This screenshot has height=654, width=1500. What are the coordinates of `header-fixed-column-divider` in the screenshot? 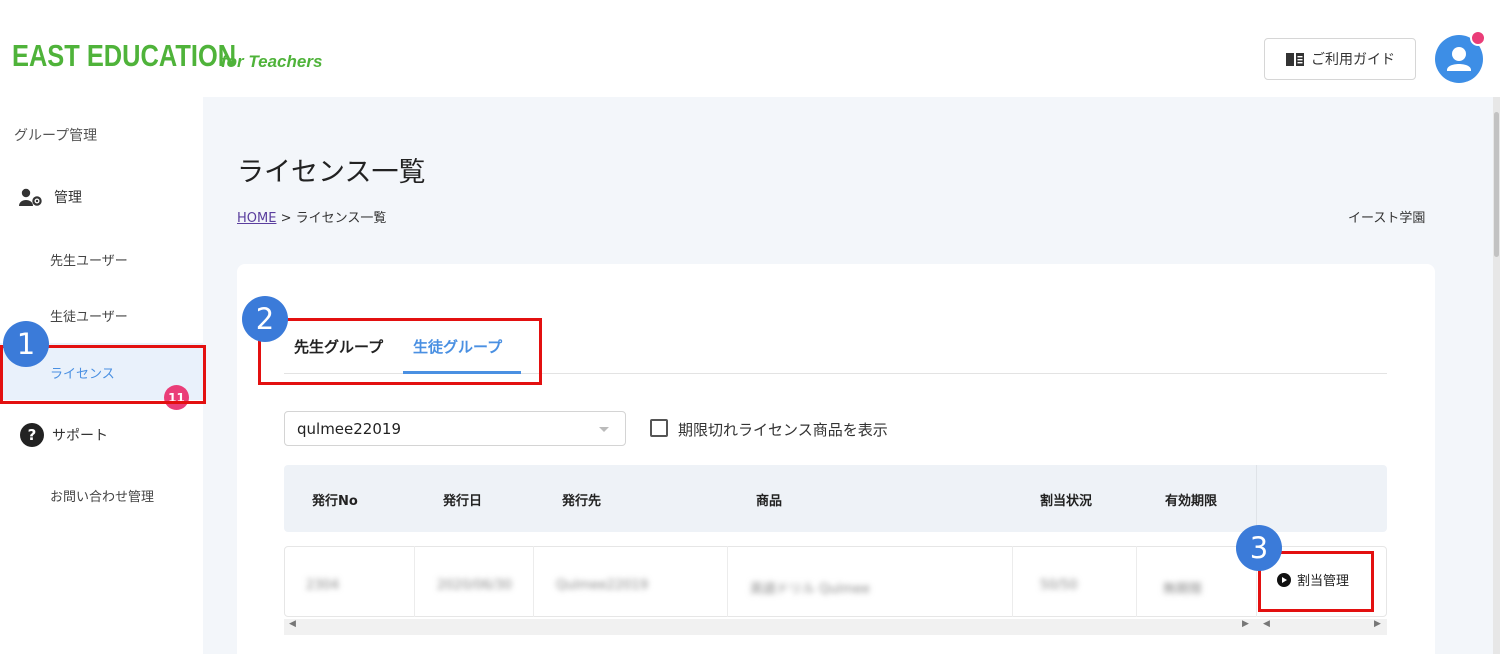 It's located at (1256, 498).